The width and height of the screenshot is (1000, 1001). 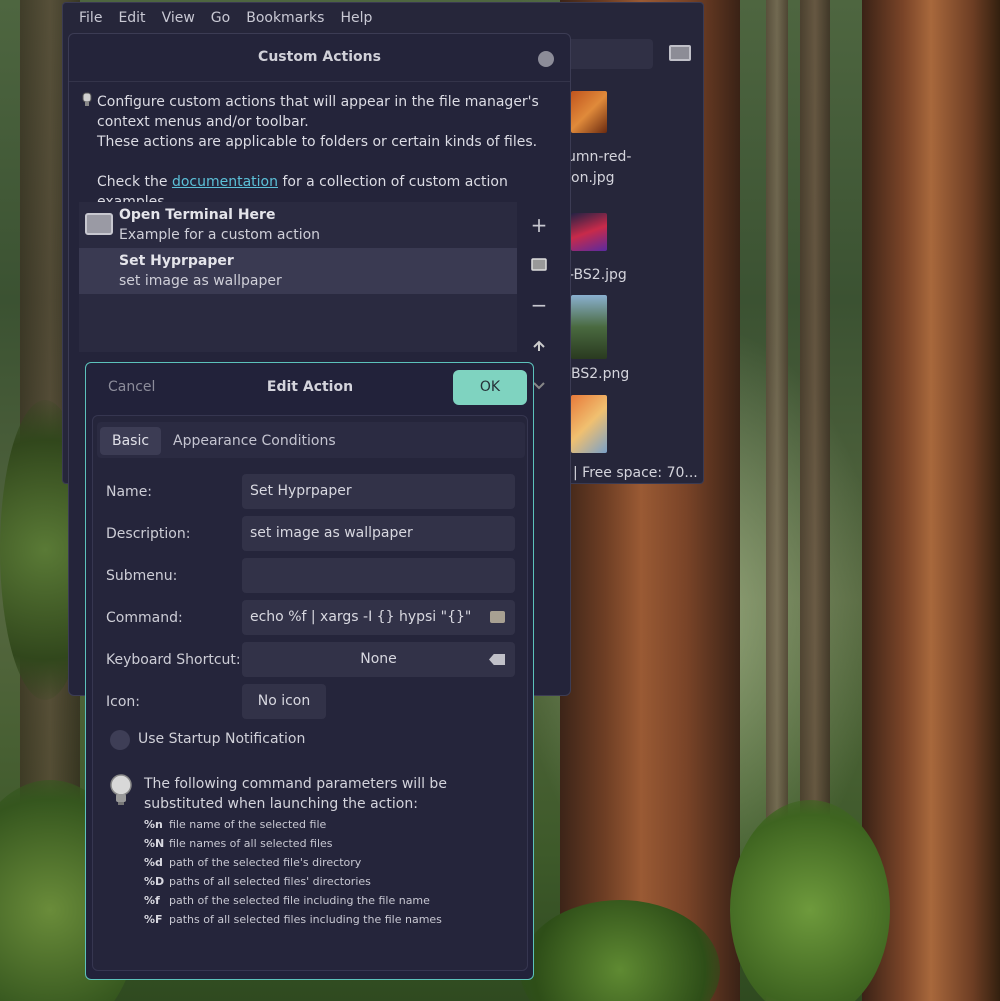 I want to click on command-label: Command:, so click(x=144, y=618).